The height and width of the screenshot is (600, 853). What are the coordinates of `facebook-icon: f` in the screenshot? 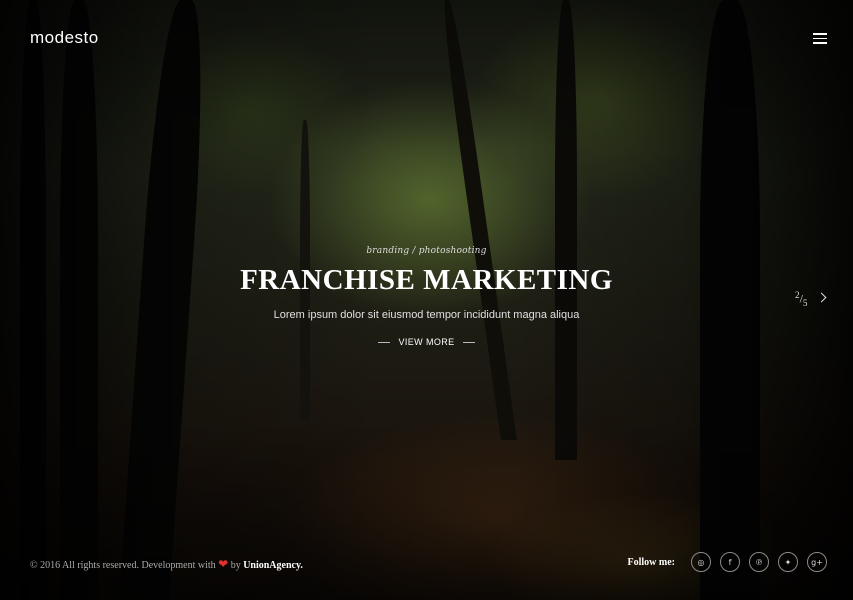 It's located at (730, 562).